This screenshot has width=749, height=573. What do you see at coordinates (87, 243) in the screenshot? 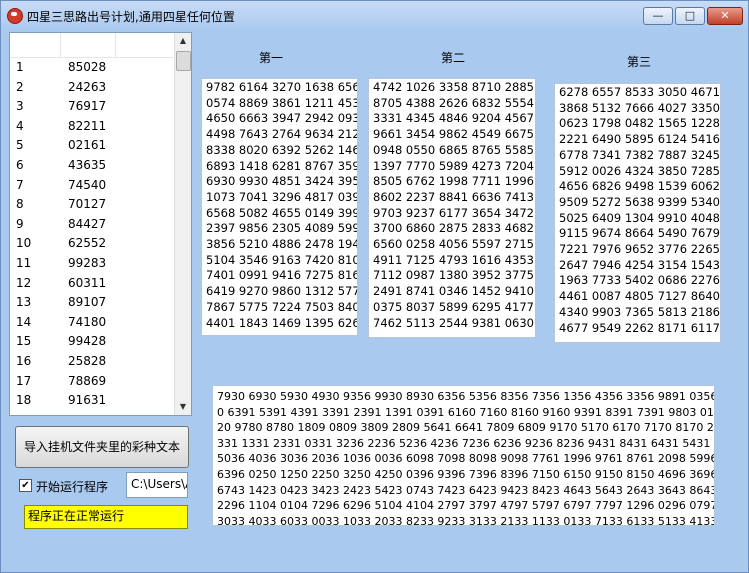
I see `list-item-number: 62552` at bounding box center [87, 243].